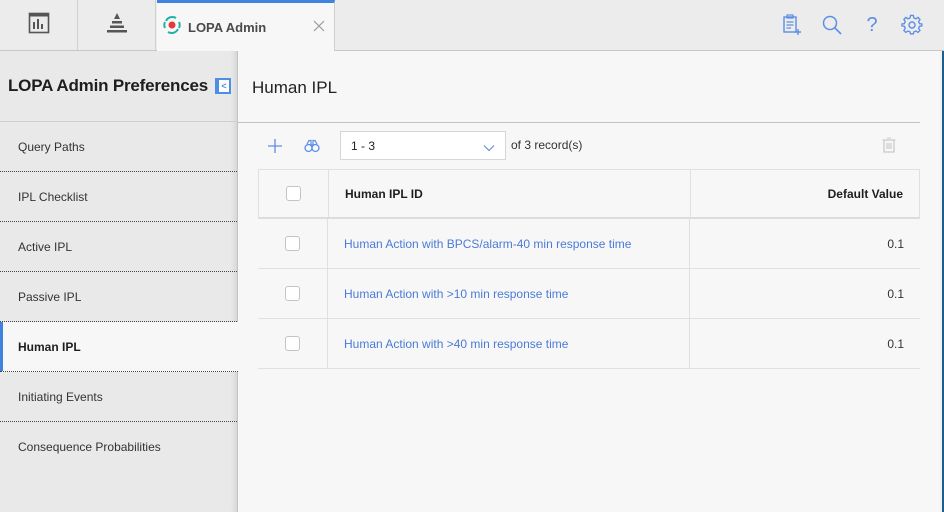  What do you see at coordinates (118, 297) in the screenshot?
I see `sidebar-item-passive-ipl: Passive IPL` at bounding box center [118, 297].